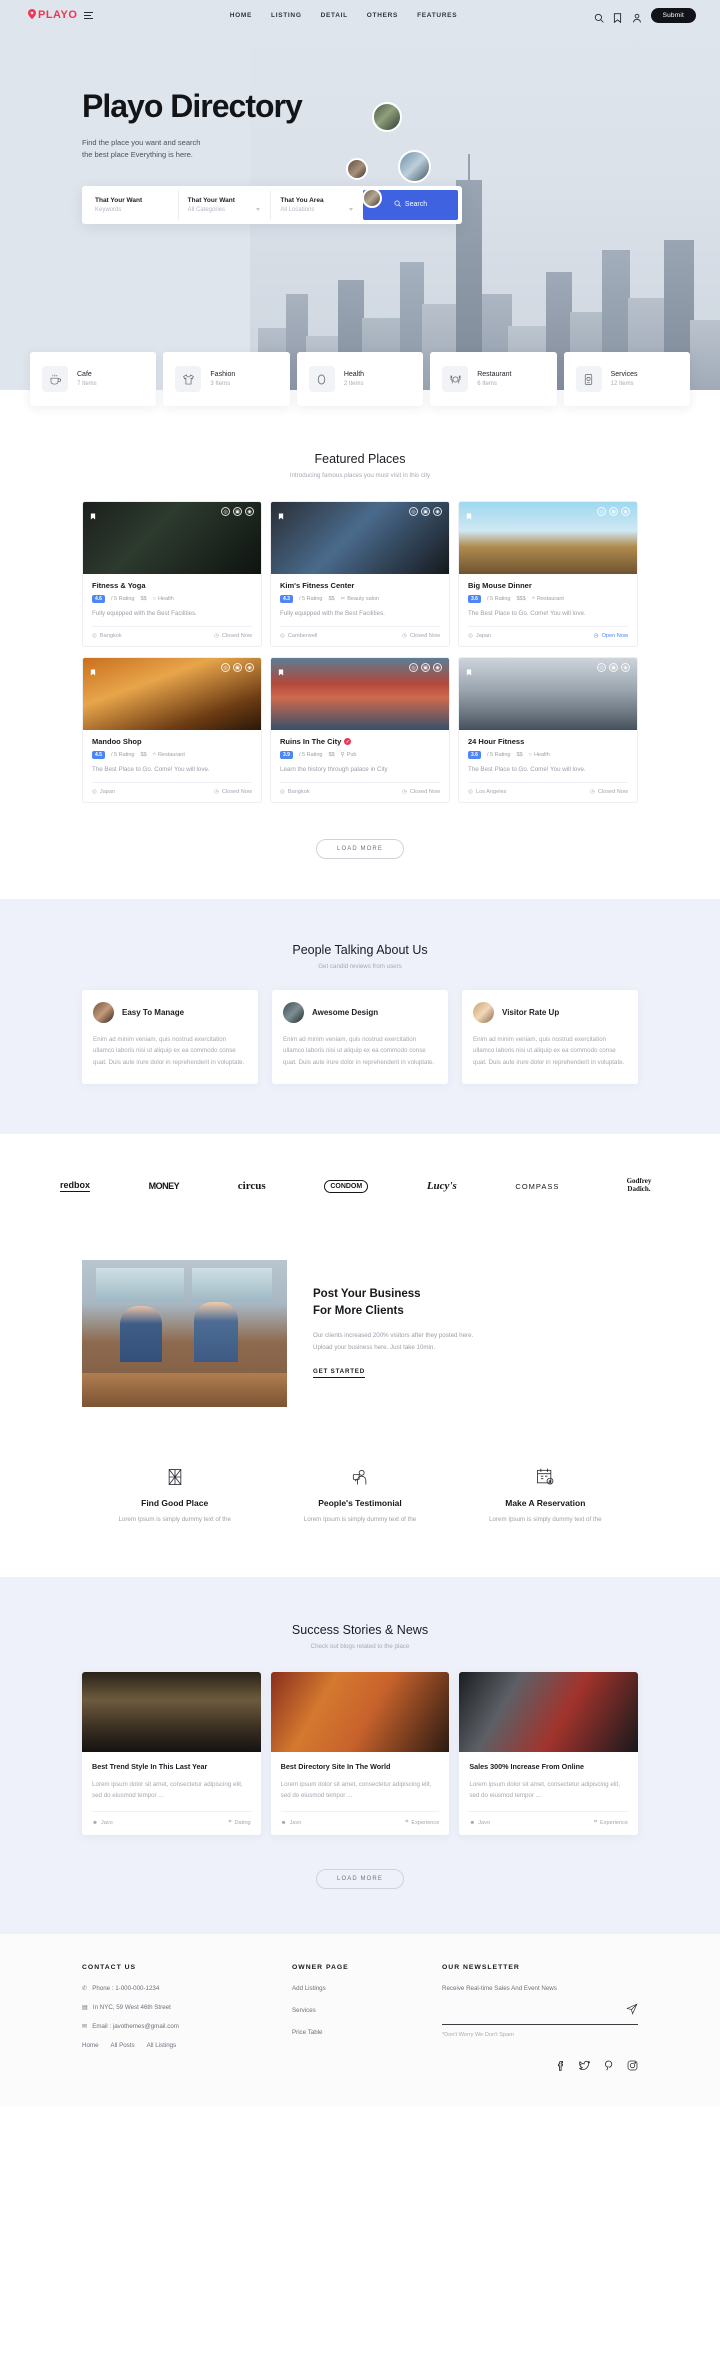 The height and width of the screenshot is (2364, 720). What do you see at coordinates (614, 636) in the screenshot?
I see `listing-status: Open Now` at bounding box center [614, 636].